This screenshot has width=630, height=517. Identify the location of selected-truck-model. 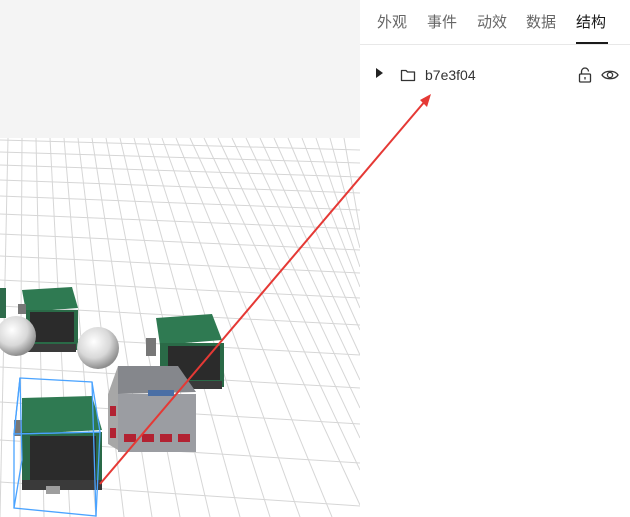
(58, 445).